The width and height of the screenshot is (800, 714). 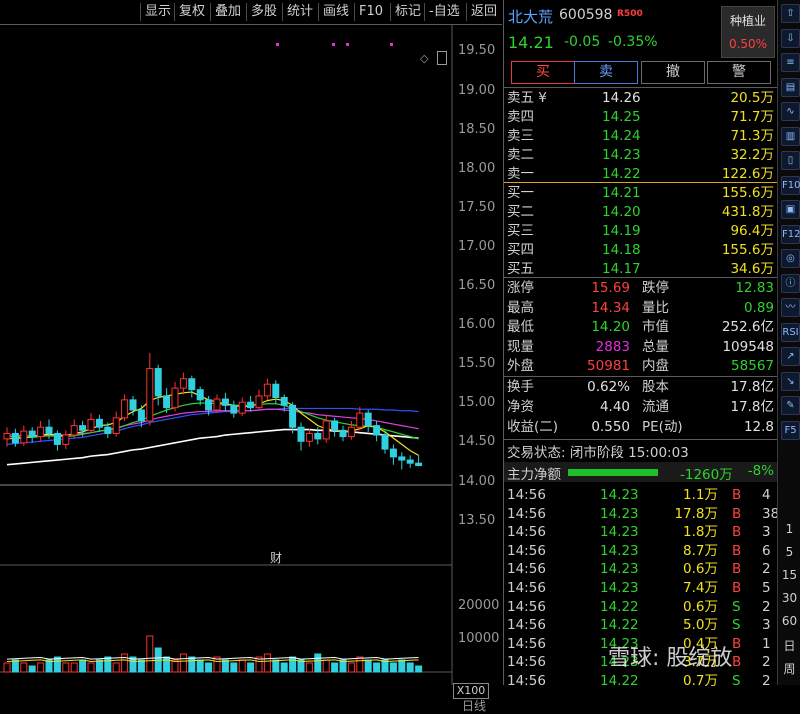 What do you see at coordinates (789, 552) in the screenshot?
I see `period-1-button: 5` at bounding box center [789, 552].